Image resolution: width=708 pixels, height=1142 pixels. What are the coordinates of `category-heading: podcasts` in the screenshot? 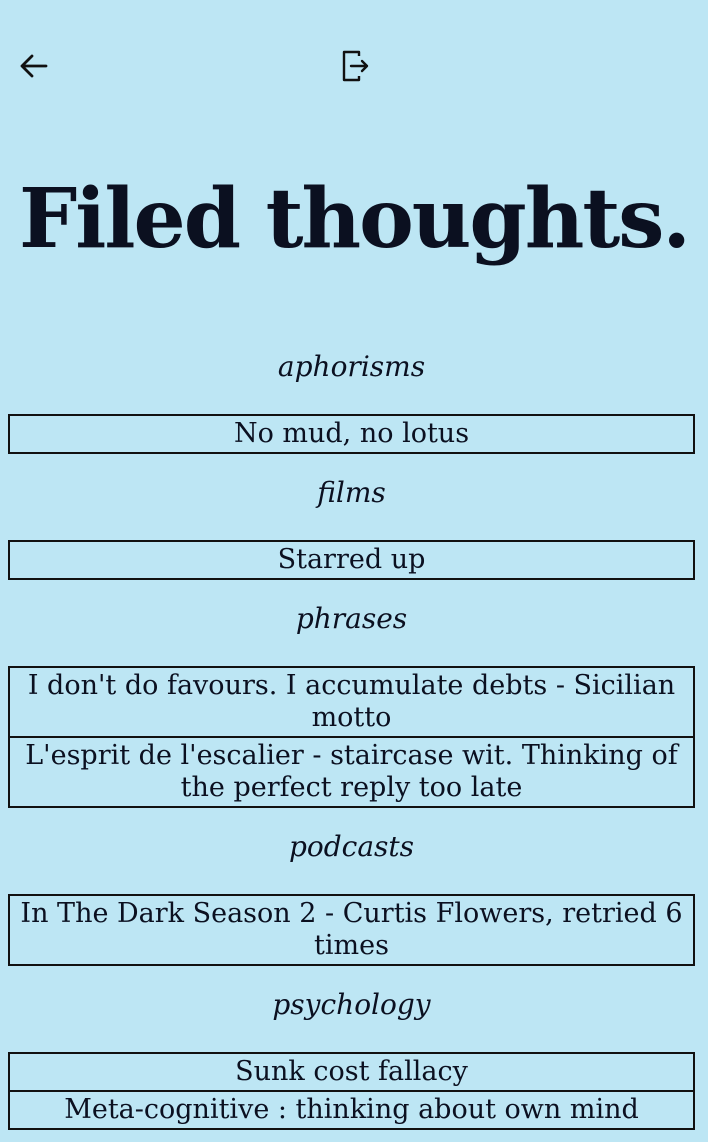 It's located at (351, 846).